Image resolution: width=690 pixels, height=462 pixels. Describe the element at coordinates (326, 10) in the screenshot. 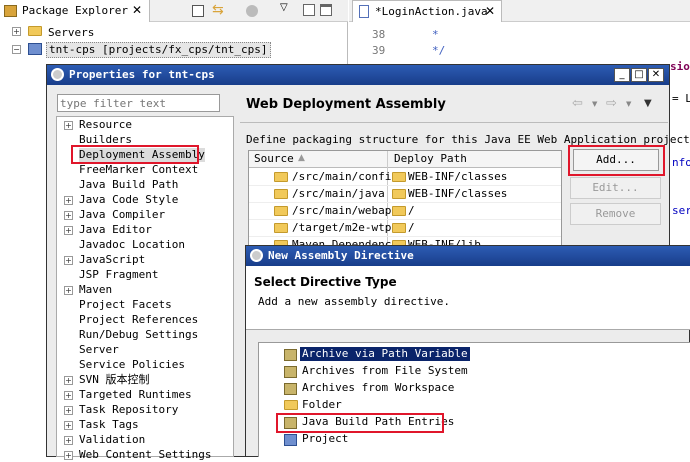

I see `maximize-view-icon` at that location.